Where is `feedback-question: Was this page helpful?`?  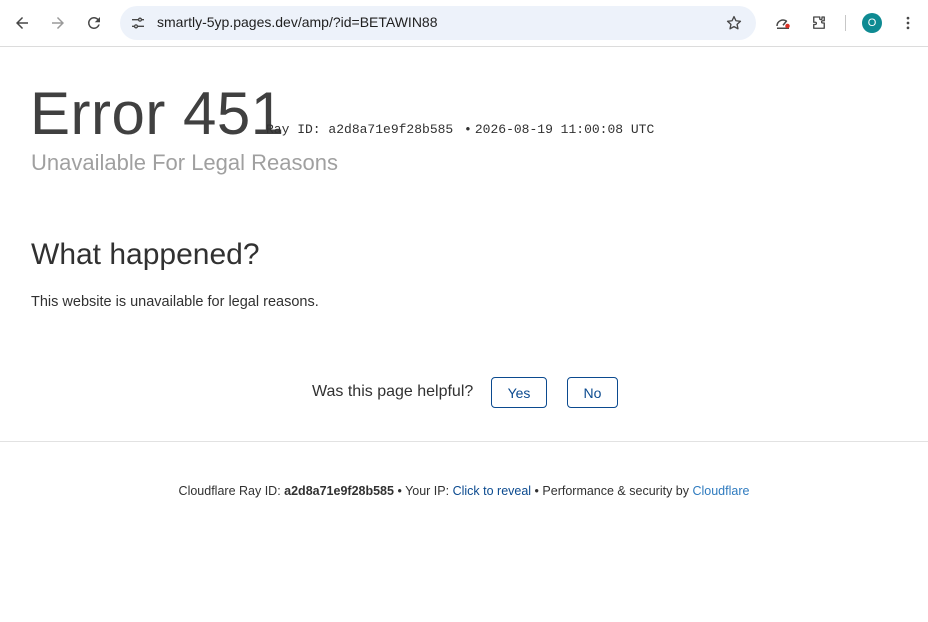 feedback-question: Was this page helpful? is located at coordinates (393, 391).